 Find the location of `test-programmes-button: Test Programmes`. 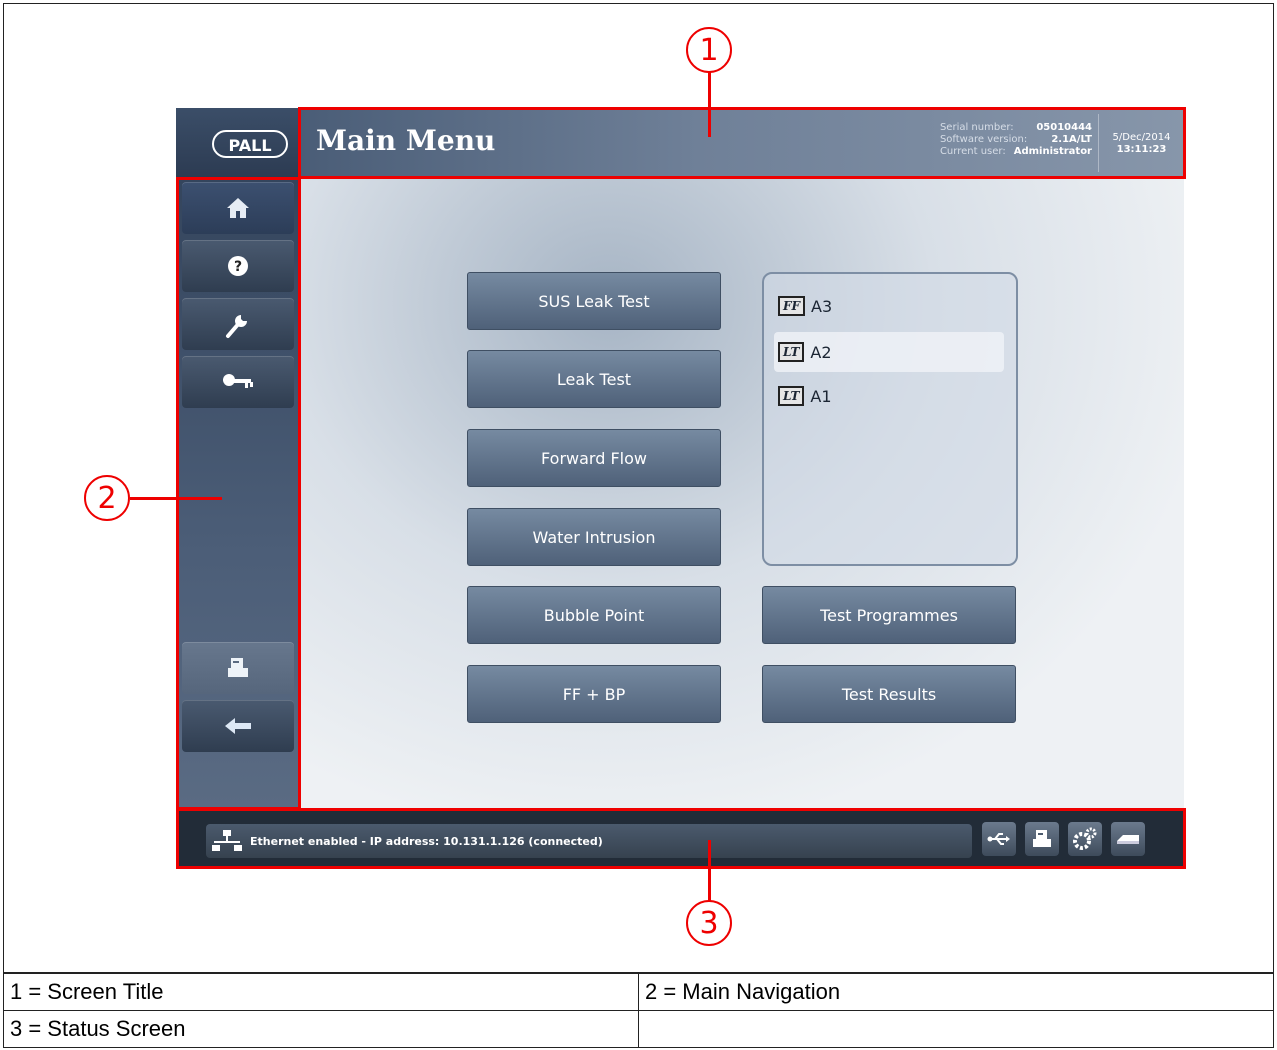

test-programmes-button: Test Programmes is located at coordinates (889, 615).